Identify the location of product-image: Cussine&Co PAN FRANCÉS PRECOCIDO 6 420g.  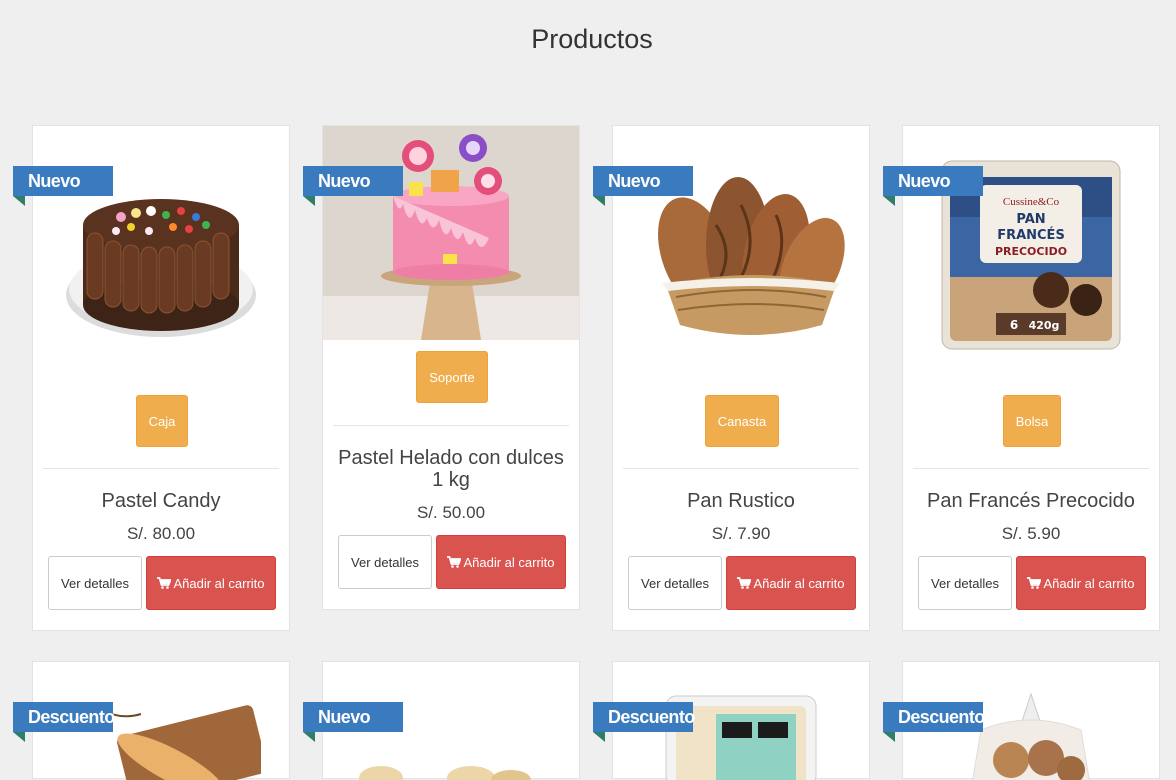
(1031, 255).